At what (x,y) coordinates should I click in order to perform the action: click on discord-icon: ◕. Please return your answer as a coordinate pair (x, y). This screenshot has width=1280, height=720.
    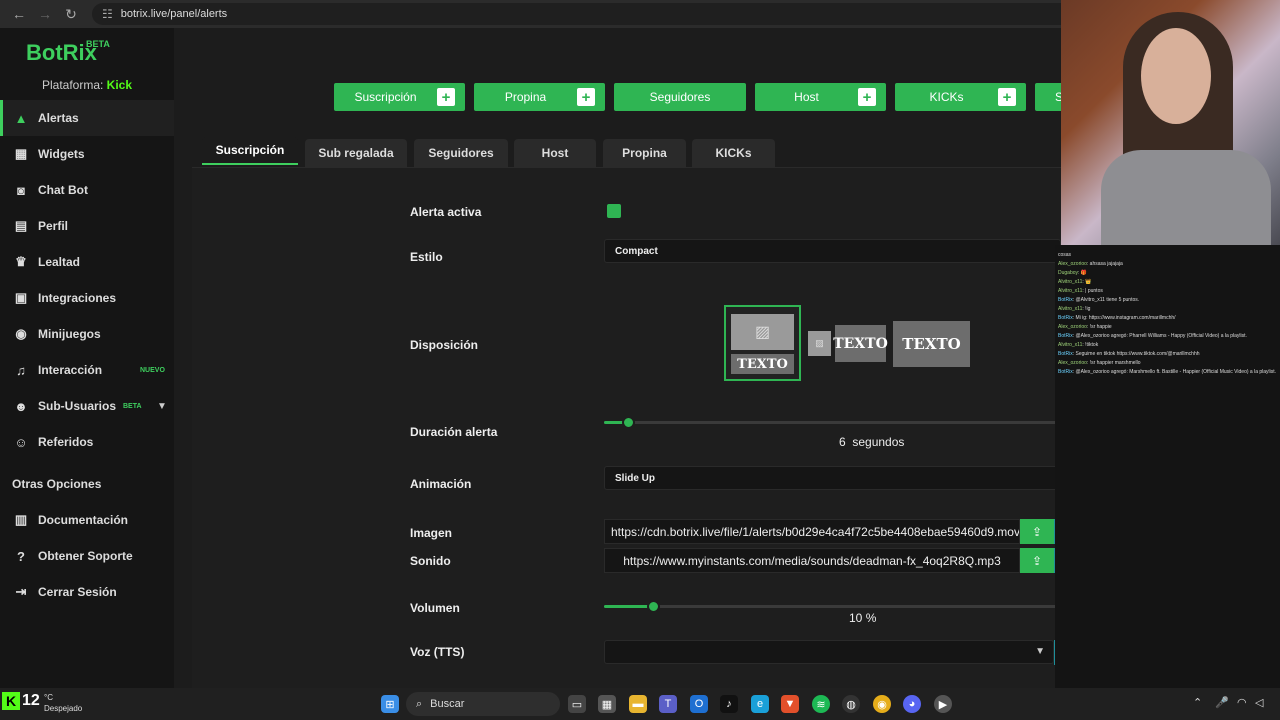
    Looking at the image, I should click on (912, 704).